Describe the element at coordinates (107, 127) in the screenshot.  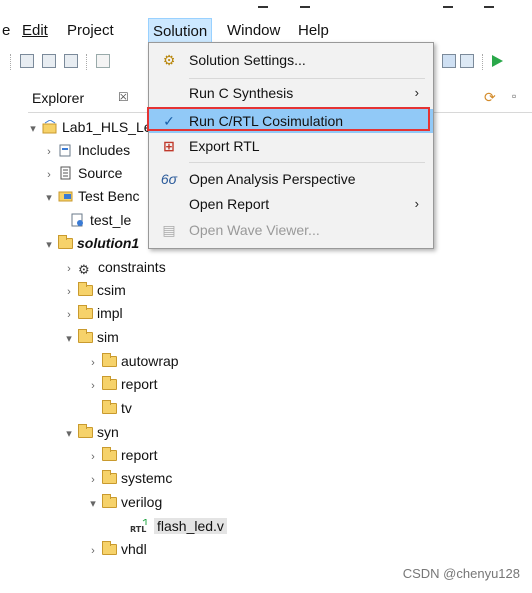
I see `tree-item-label: Lab1_HLS_Le` at that location.